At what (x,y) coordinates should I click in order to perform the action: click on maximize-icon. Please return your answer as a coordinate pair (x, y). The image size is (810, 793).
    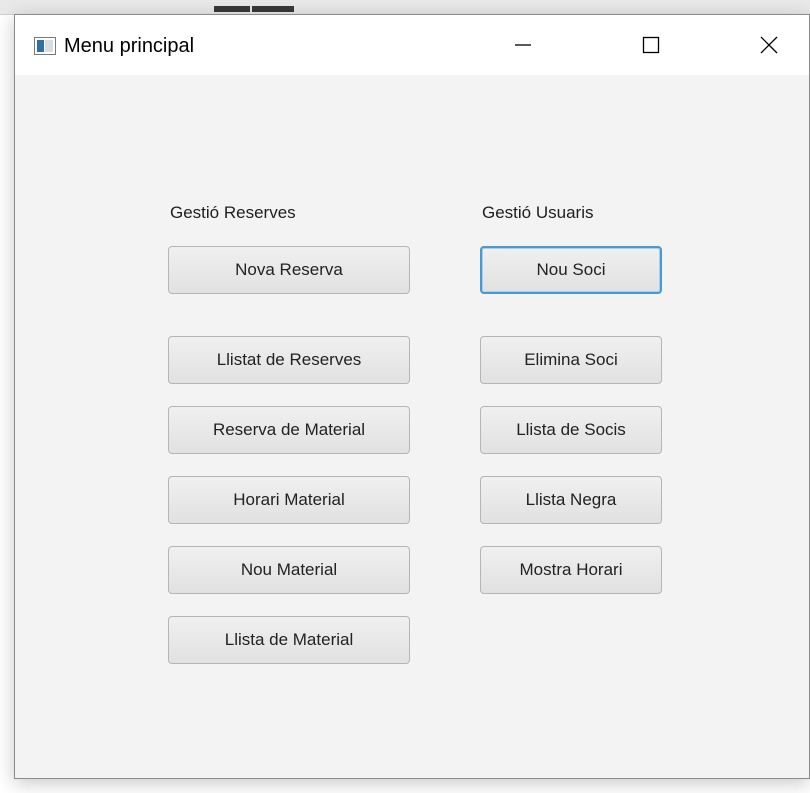
    Looking at the image, I should click on (651, 45).